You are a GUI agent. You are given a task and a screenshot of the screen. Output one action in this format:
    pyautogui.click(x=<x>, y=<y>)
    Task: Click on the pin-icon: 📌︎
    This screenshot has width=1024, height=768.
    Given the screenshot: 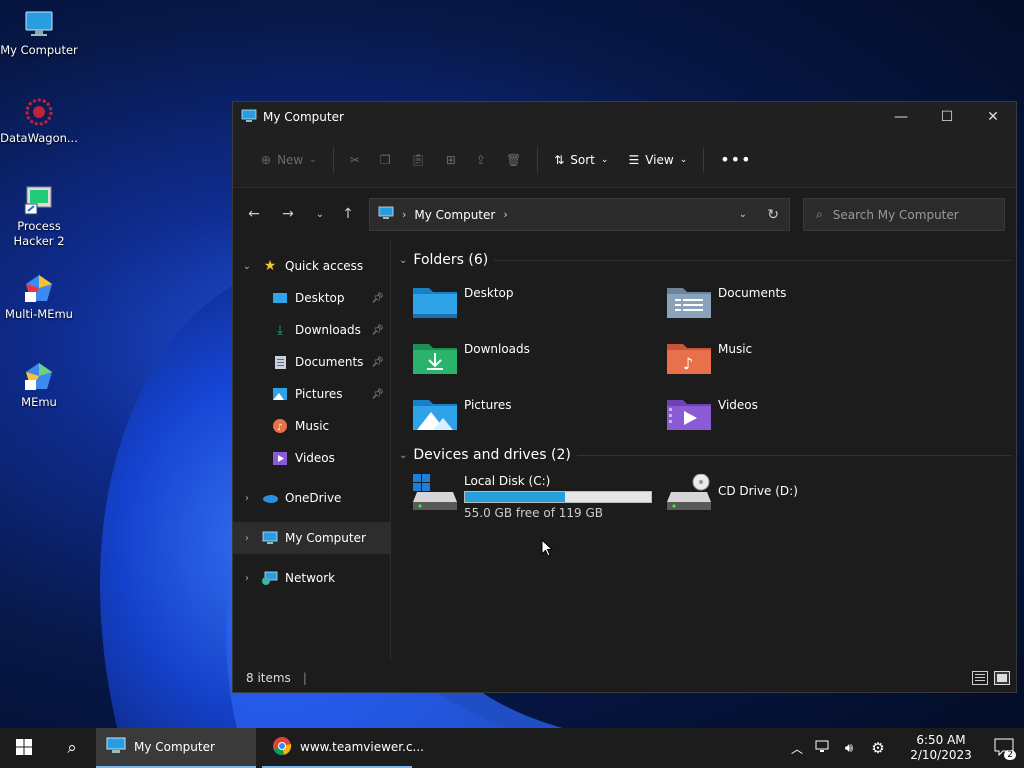 What is the action you would take?
    pyautogui.click(x=377, y=298)
    